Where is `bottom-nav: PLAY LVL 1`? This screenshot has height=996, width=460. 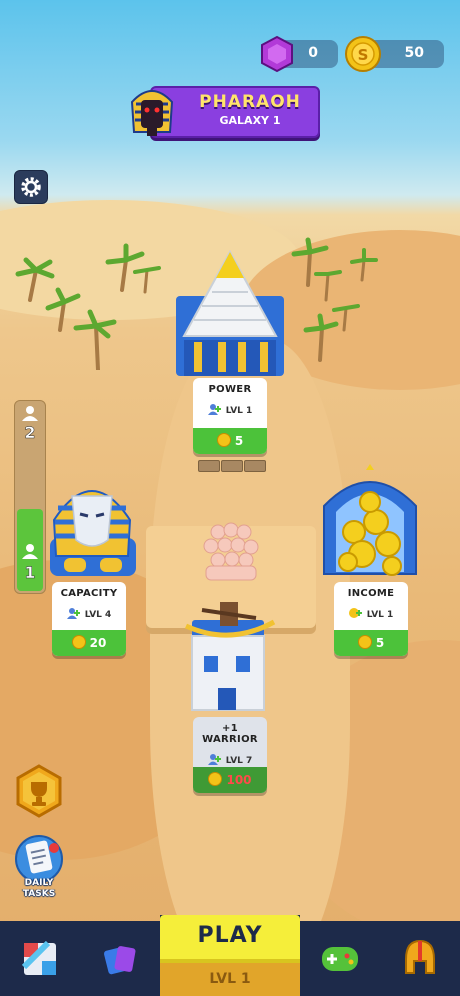
bottom-nav: PLAY LVL 1 is located at coordinates (230, 955).